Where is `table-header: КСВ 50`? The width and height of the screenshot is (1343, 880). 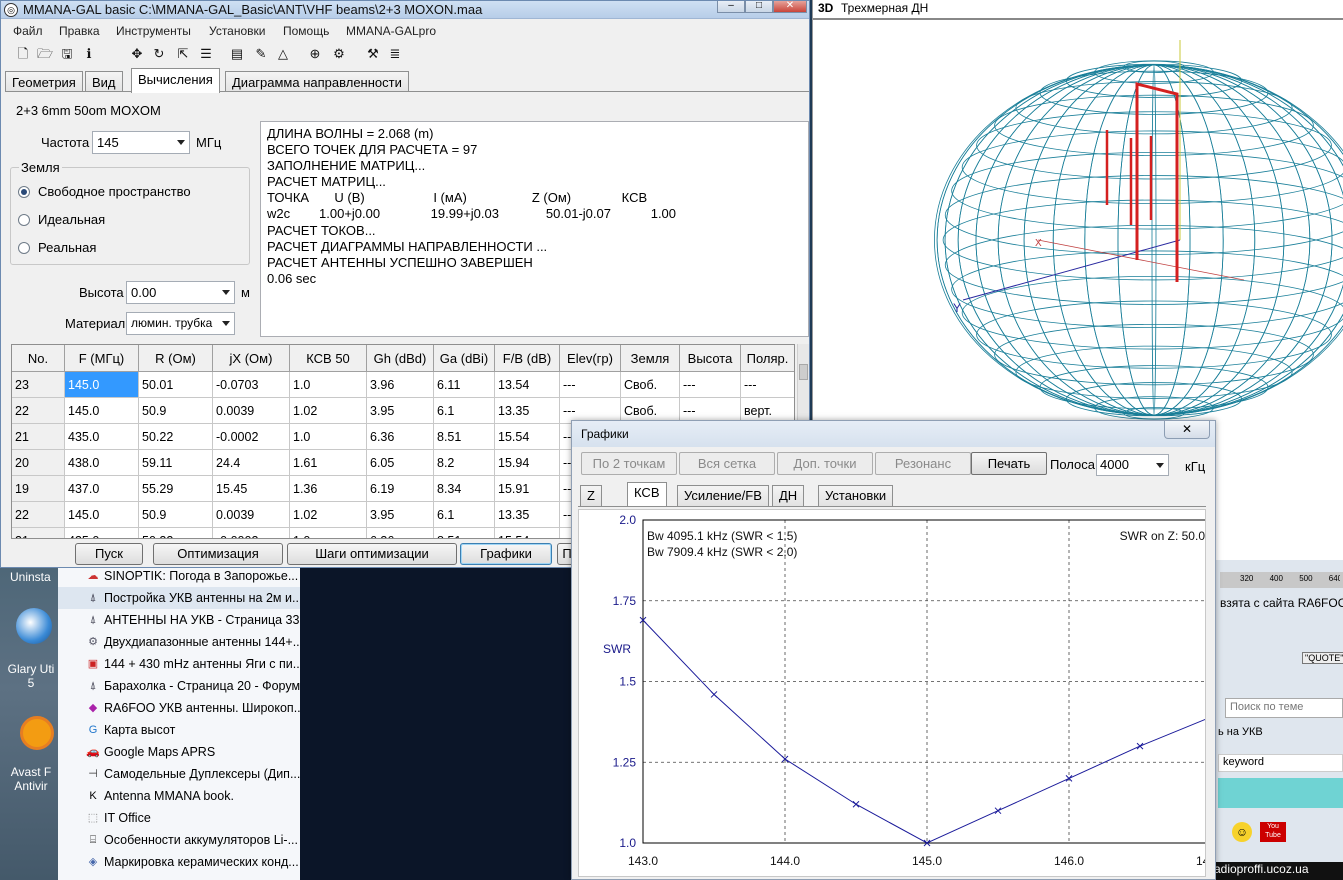
table-header: КСВ 50 is located at coordinates (328, 358).